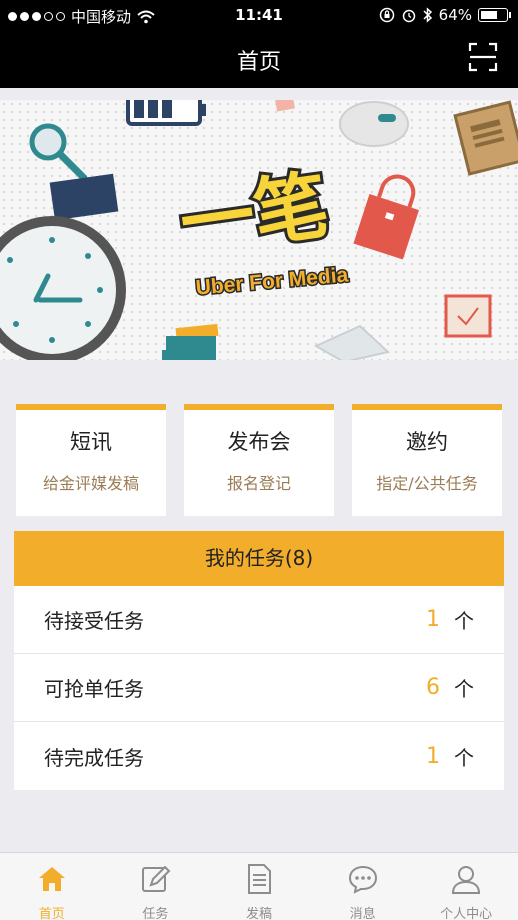 Image resolution: width=518 pixels, height=920 pixels. Describe the element at coordinates (63, 288) in the screenshot. I see `clock-illustration` at that location.